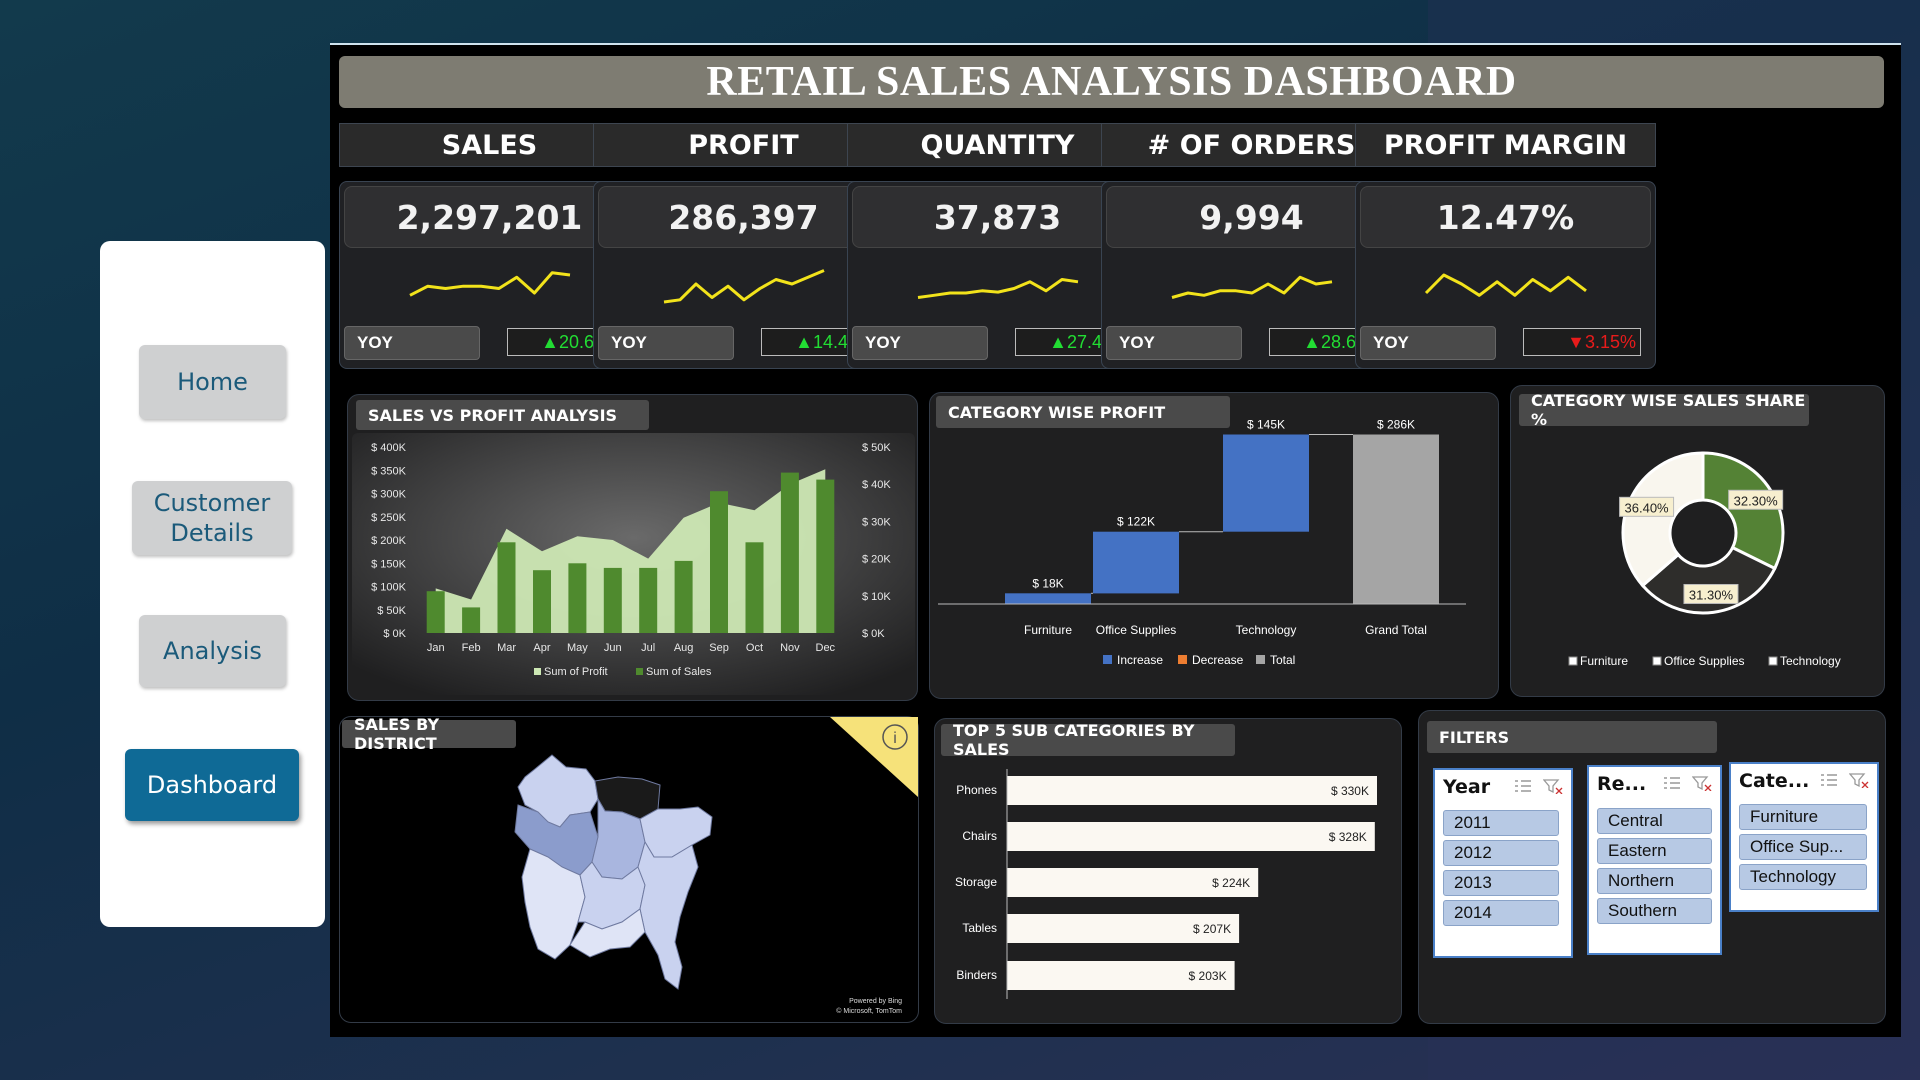 Image resolution: width=1920 pixels, height=1080 pixels. I want to click on legend-item: Furniture, so click(1604, 661).